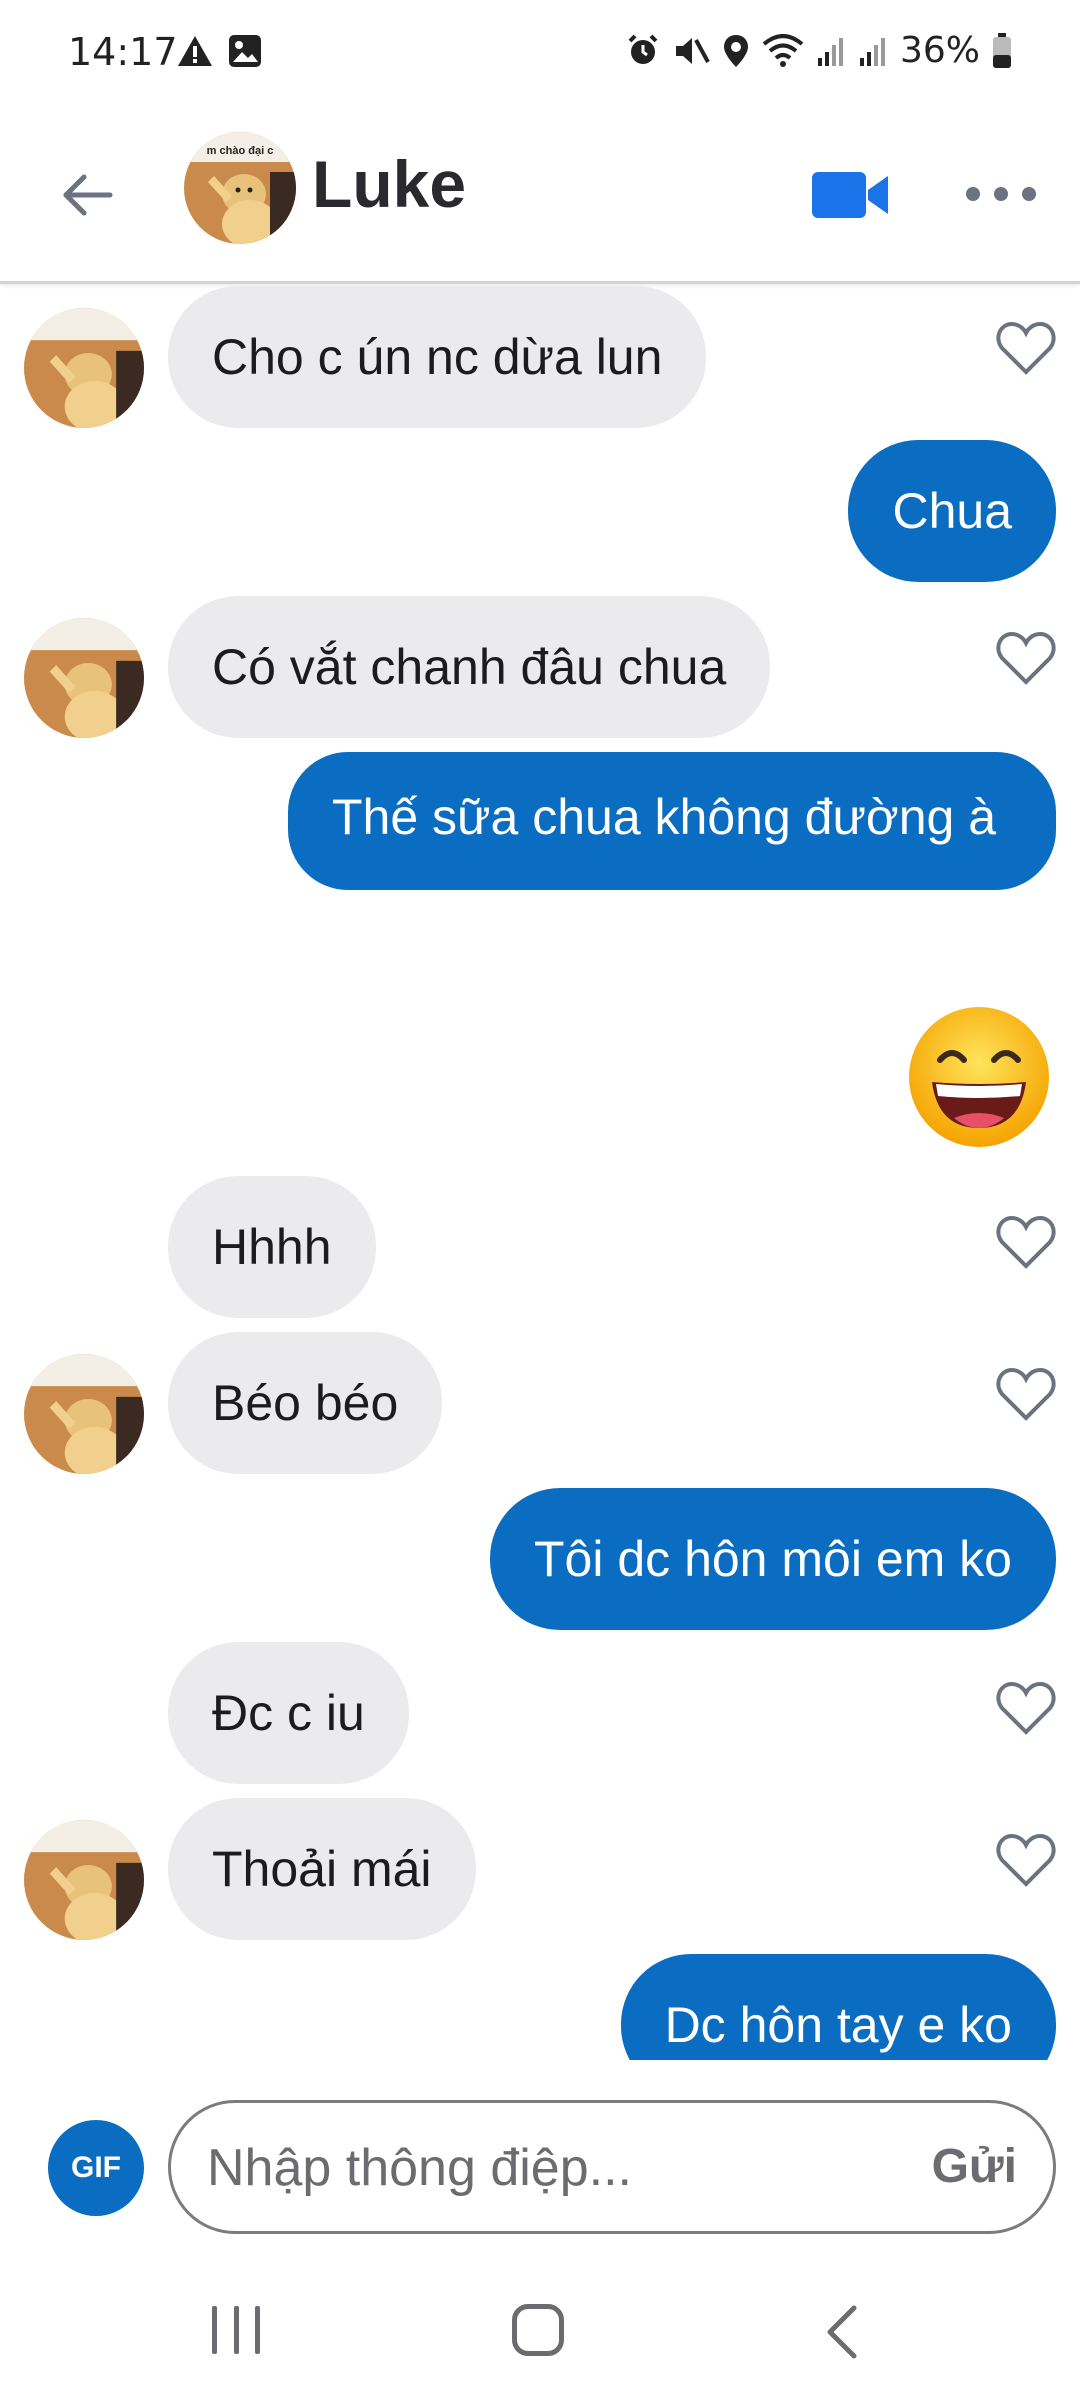 Image resolution: width=1080 pixels, height=2400 pixels. What do you see at coordinates (305, 1403) in the screenshot?
I see `message-bubble-incoming: Béo béo` at bounding box center [305, 1403].